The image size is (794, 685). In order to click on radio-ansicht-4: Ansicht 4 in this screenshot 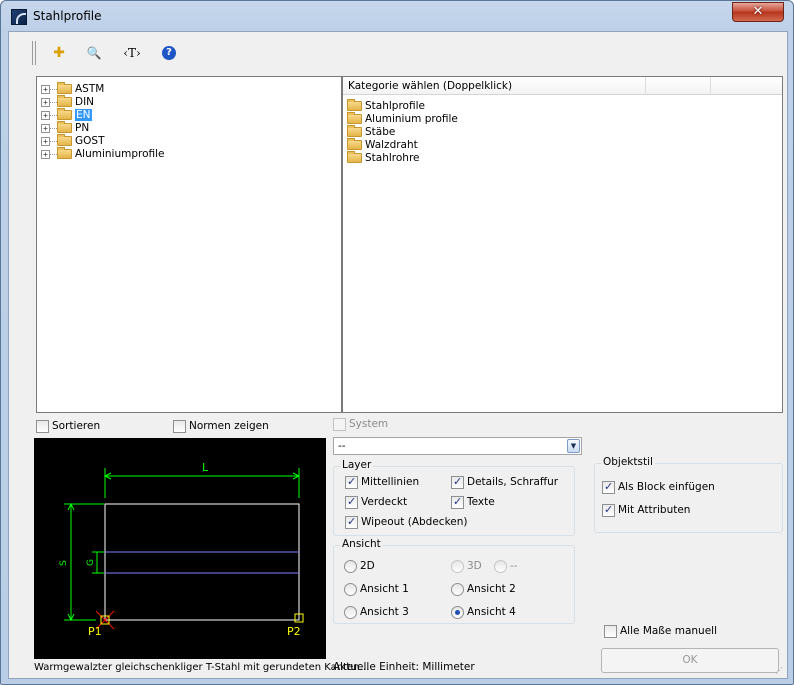, I will do `click(483, 613)`.